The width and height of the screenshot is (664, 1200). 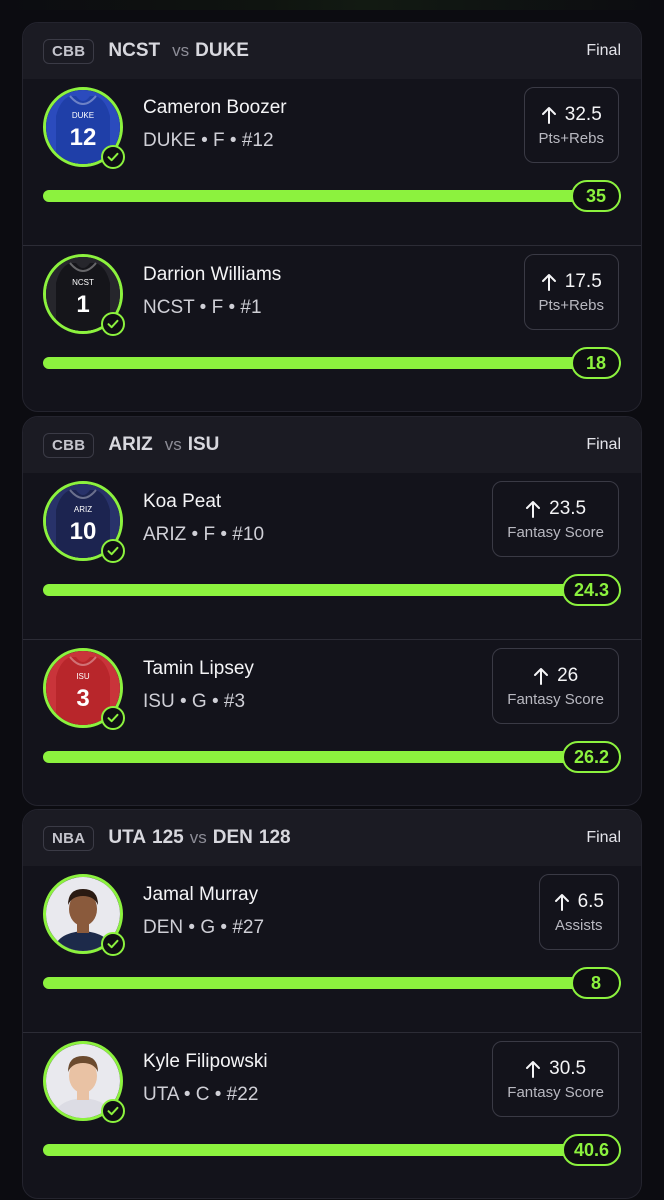 I want to click on matchup: ARIZ vs ISU, so click(x=166, y=445).